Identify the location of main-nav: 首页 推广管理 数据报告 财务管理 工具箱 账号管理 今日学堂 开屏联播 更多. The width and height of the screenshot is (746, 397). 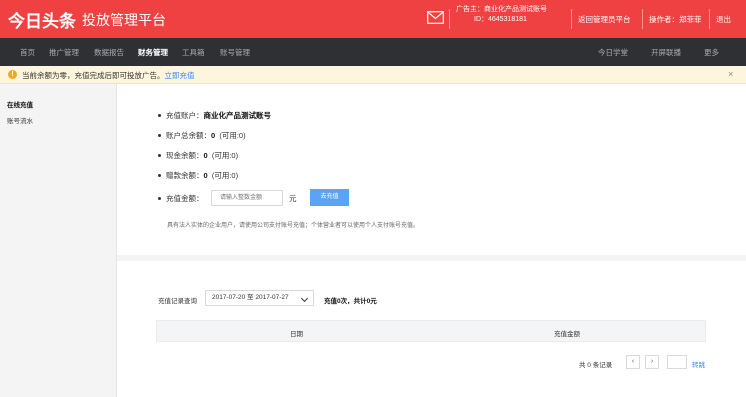
(373, 52).